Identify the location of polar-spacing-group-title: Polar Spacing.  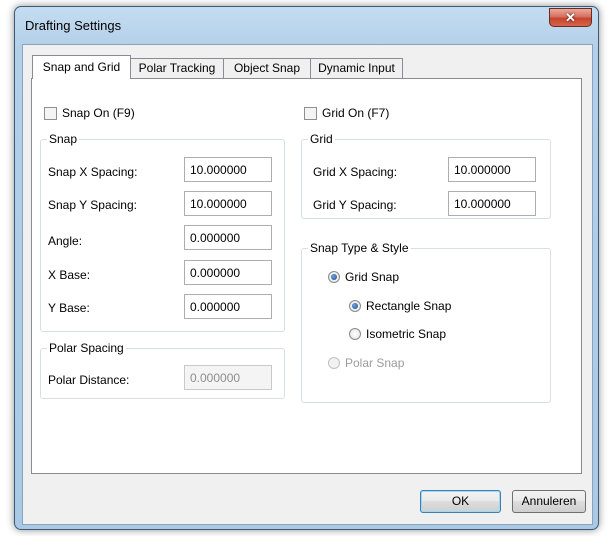
(86, 348).